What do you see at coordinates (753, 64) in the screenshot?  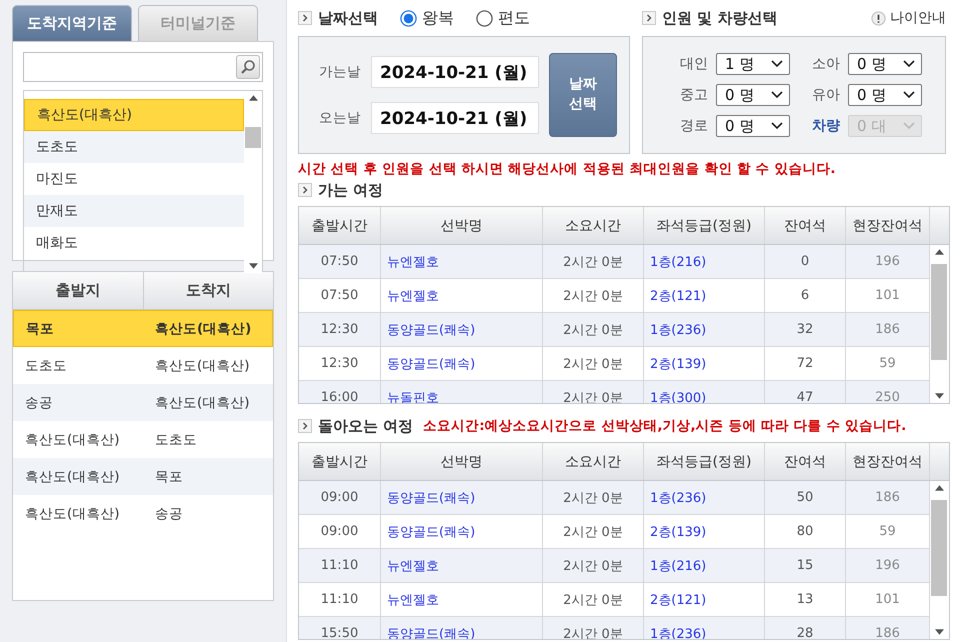 I see `count-select: 1 명` at bounding box center [753, 64].